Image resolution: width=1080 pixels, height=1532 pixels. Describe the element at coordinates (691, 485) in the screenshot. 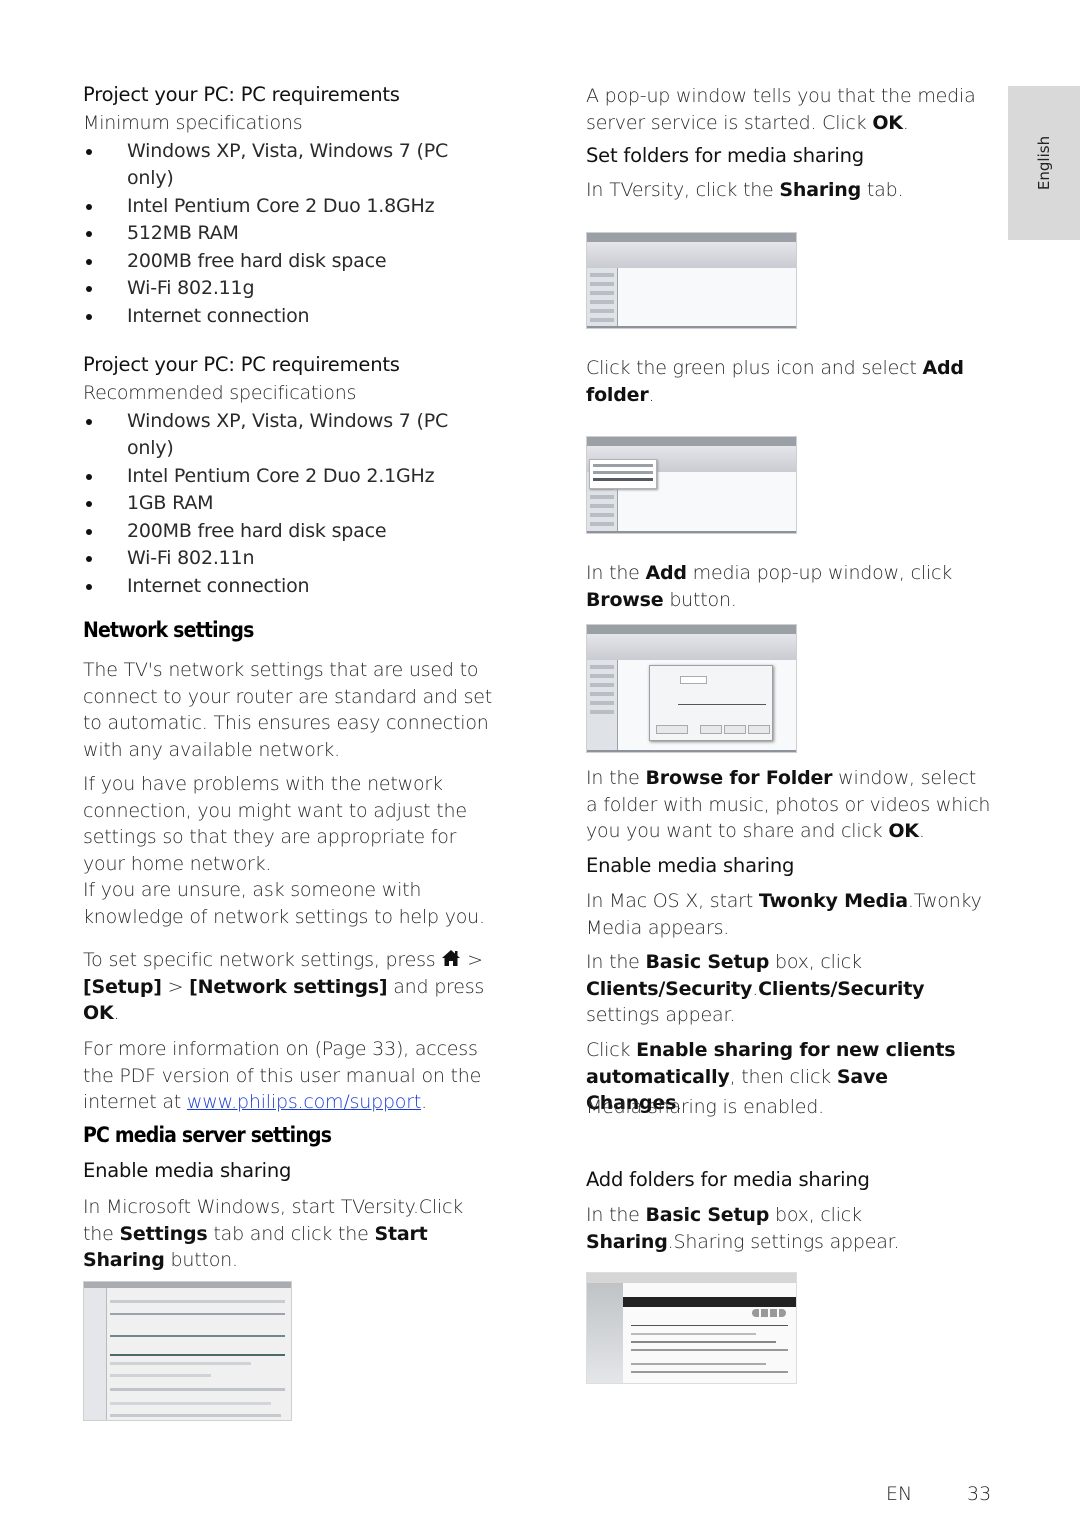

I see `tversity-add-folder-screenshot` at that location.